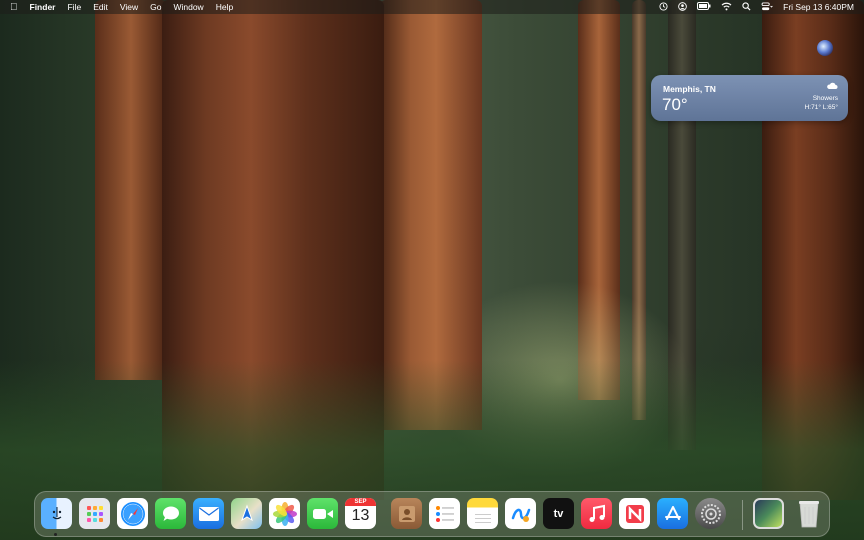  What do you see at coordinates (132, 513) in the screenshot?
I see `safari-icon` at bounding box center [132, 513].